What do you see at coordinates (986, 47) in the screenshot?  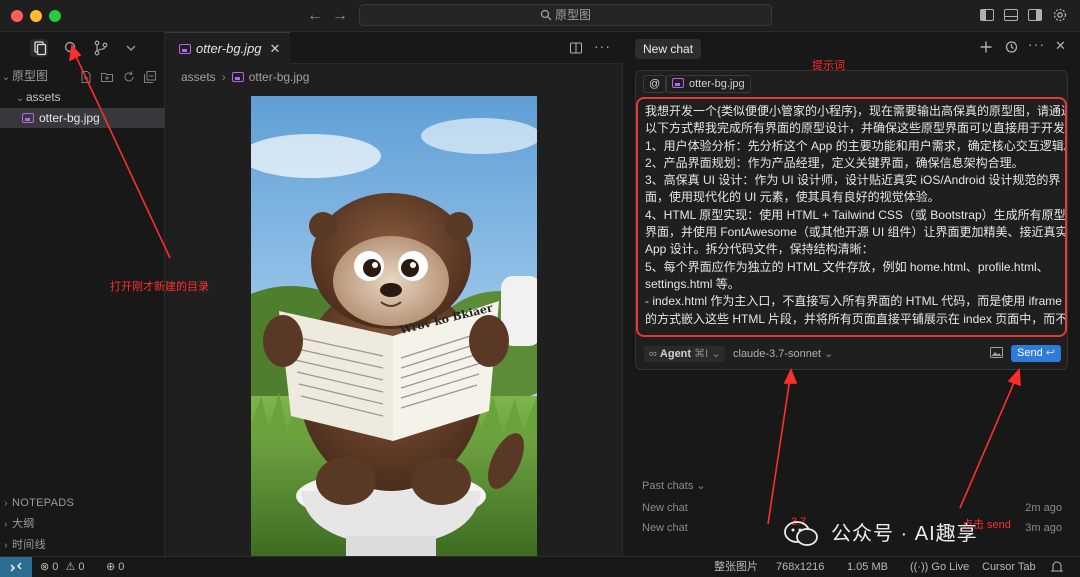 I see `new-chat-plus-icon` at bounding box center [986, 47].